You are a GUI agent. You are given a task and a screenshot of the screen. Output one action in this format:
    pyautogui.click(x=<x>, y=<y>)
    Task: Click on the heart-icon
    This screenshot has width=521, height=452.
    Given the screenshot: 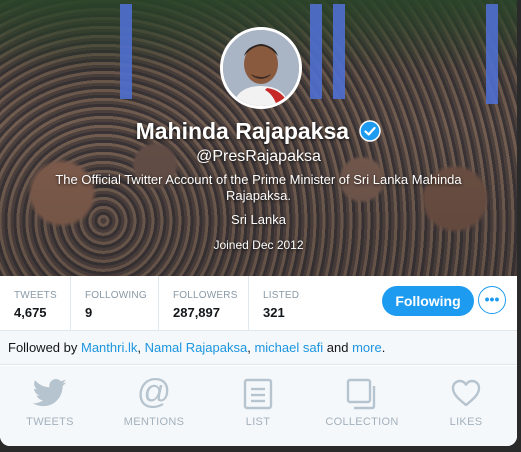 What is the action you would take?
    pyautogui.click(x=466, y=393)
    